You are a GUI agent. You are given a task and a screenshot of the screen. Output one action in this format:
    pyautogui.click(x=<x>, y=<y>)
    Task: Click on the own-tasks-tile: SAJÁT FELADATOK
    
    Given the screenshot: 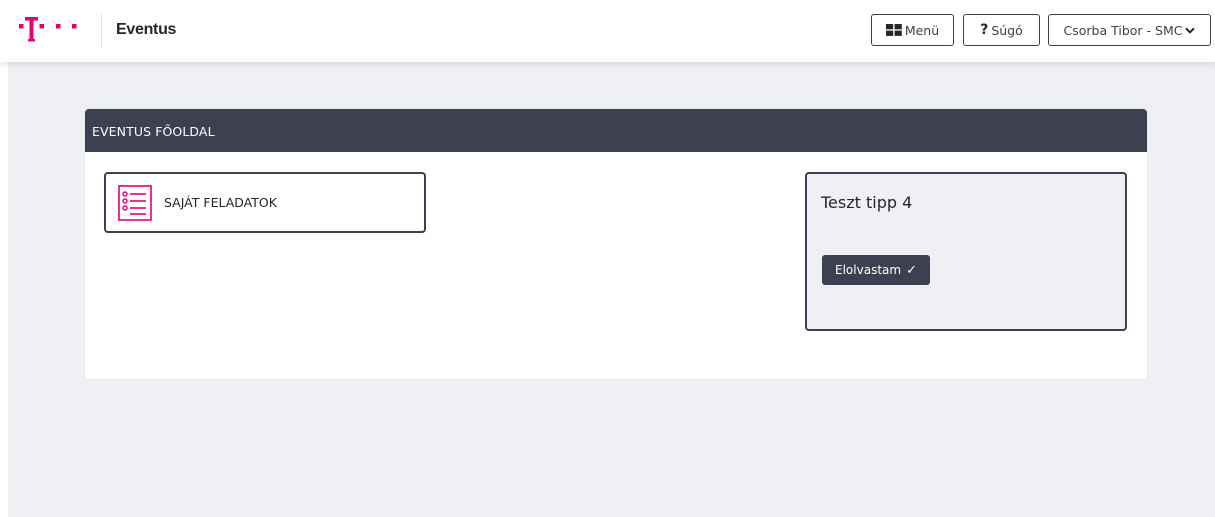 What is the action you would take?
    pyautogui.click(x=265, y=202)
    